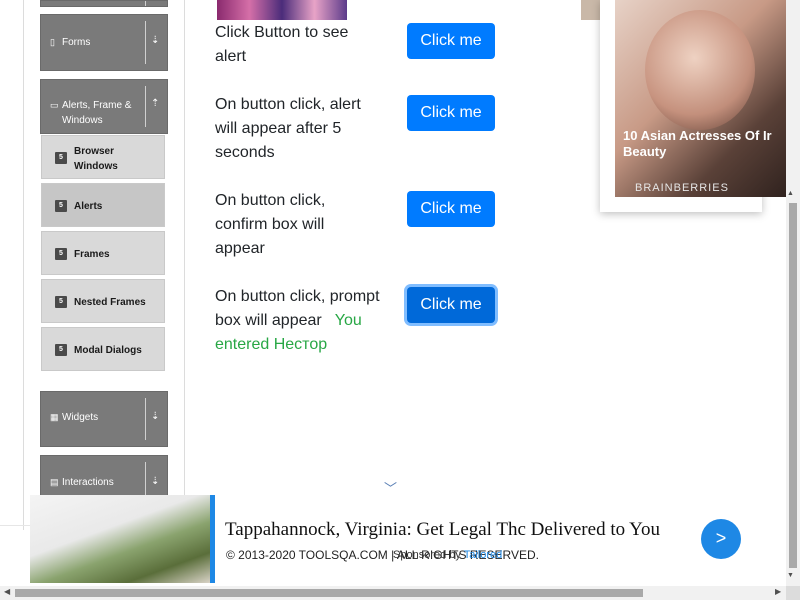 The image size is (800, 600). Describe the element at coordinates (793, 593) in the screenshot. I see `scrollbar-corner` at that location.